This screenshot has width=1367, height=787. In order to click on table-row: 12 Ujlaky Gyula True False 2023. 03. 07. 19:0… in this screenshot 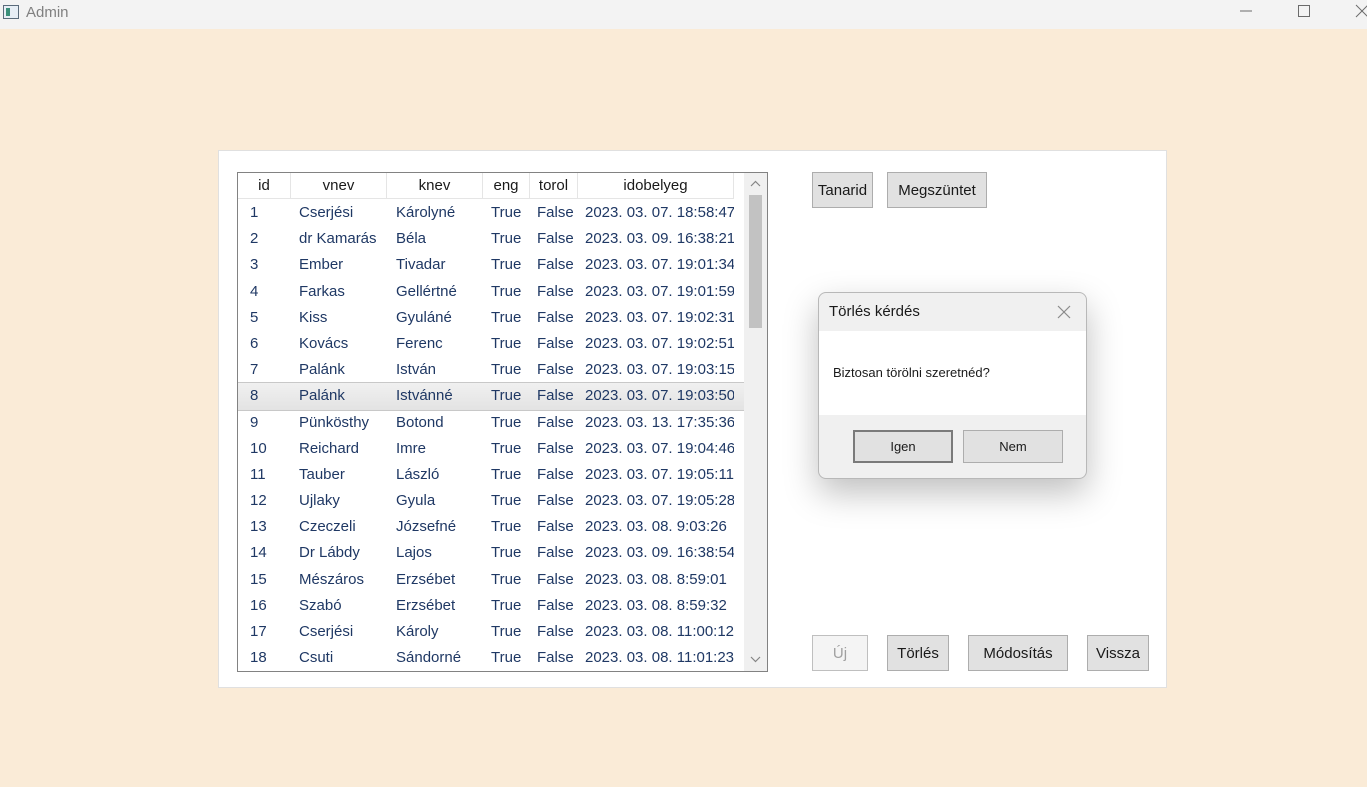, I will do `click(491, 501)`.